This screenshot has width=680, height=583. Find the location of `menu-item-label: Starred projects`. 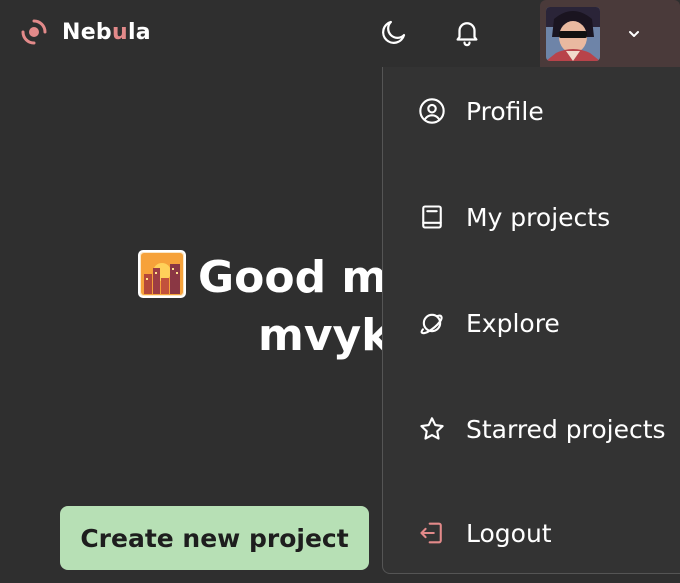

menu-item-label: Starred projects is located at coordinates (566, 429).